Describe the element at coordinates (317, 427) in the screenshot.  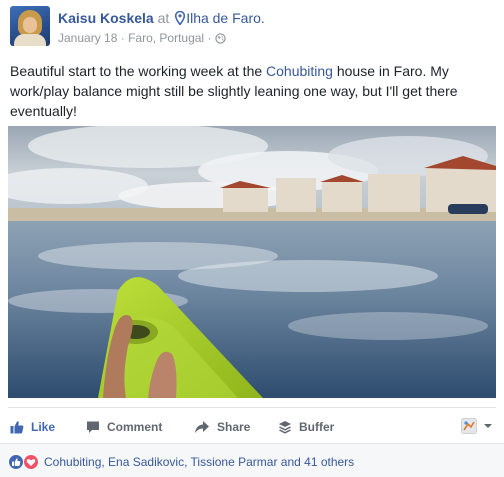
I see `buffer-label: Buffer` at that location.